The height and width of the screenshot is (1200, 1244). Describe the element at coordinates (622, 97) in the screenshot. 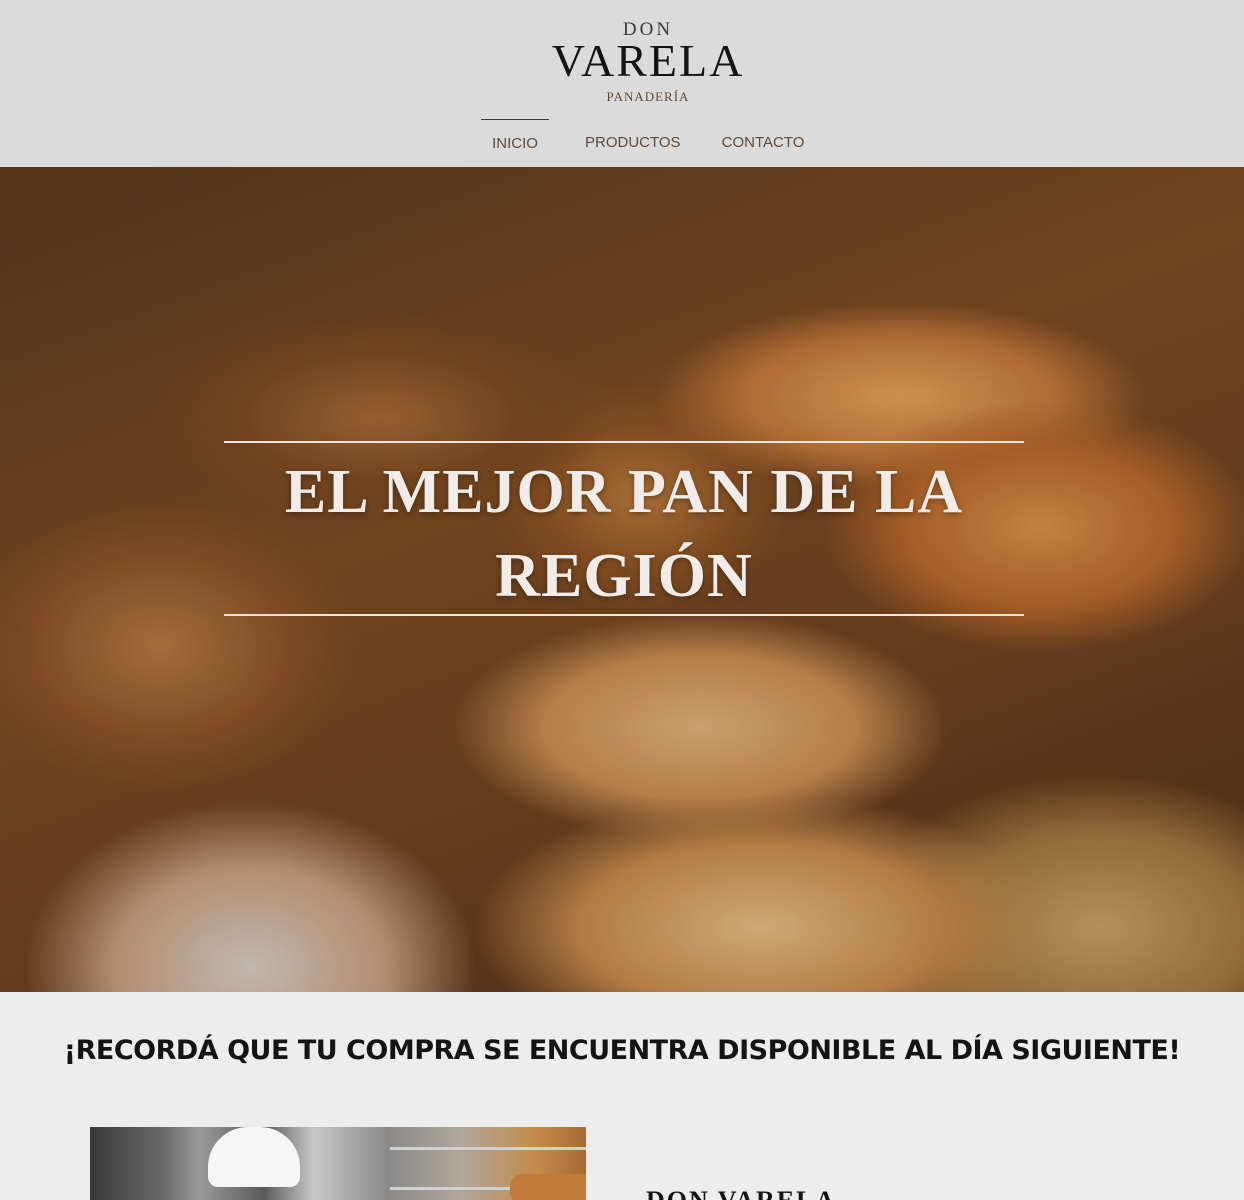

I see `logo-sub-text: PANADERÍA` at that location.